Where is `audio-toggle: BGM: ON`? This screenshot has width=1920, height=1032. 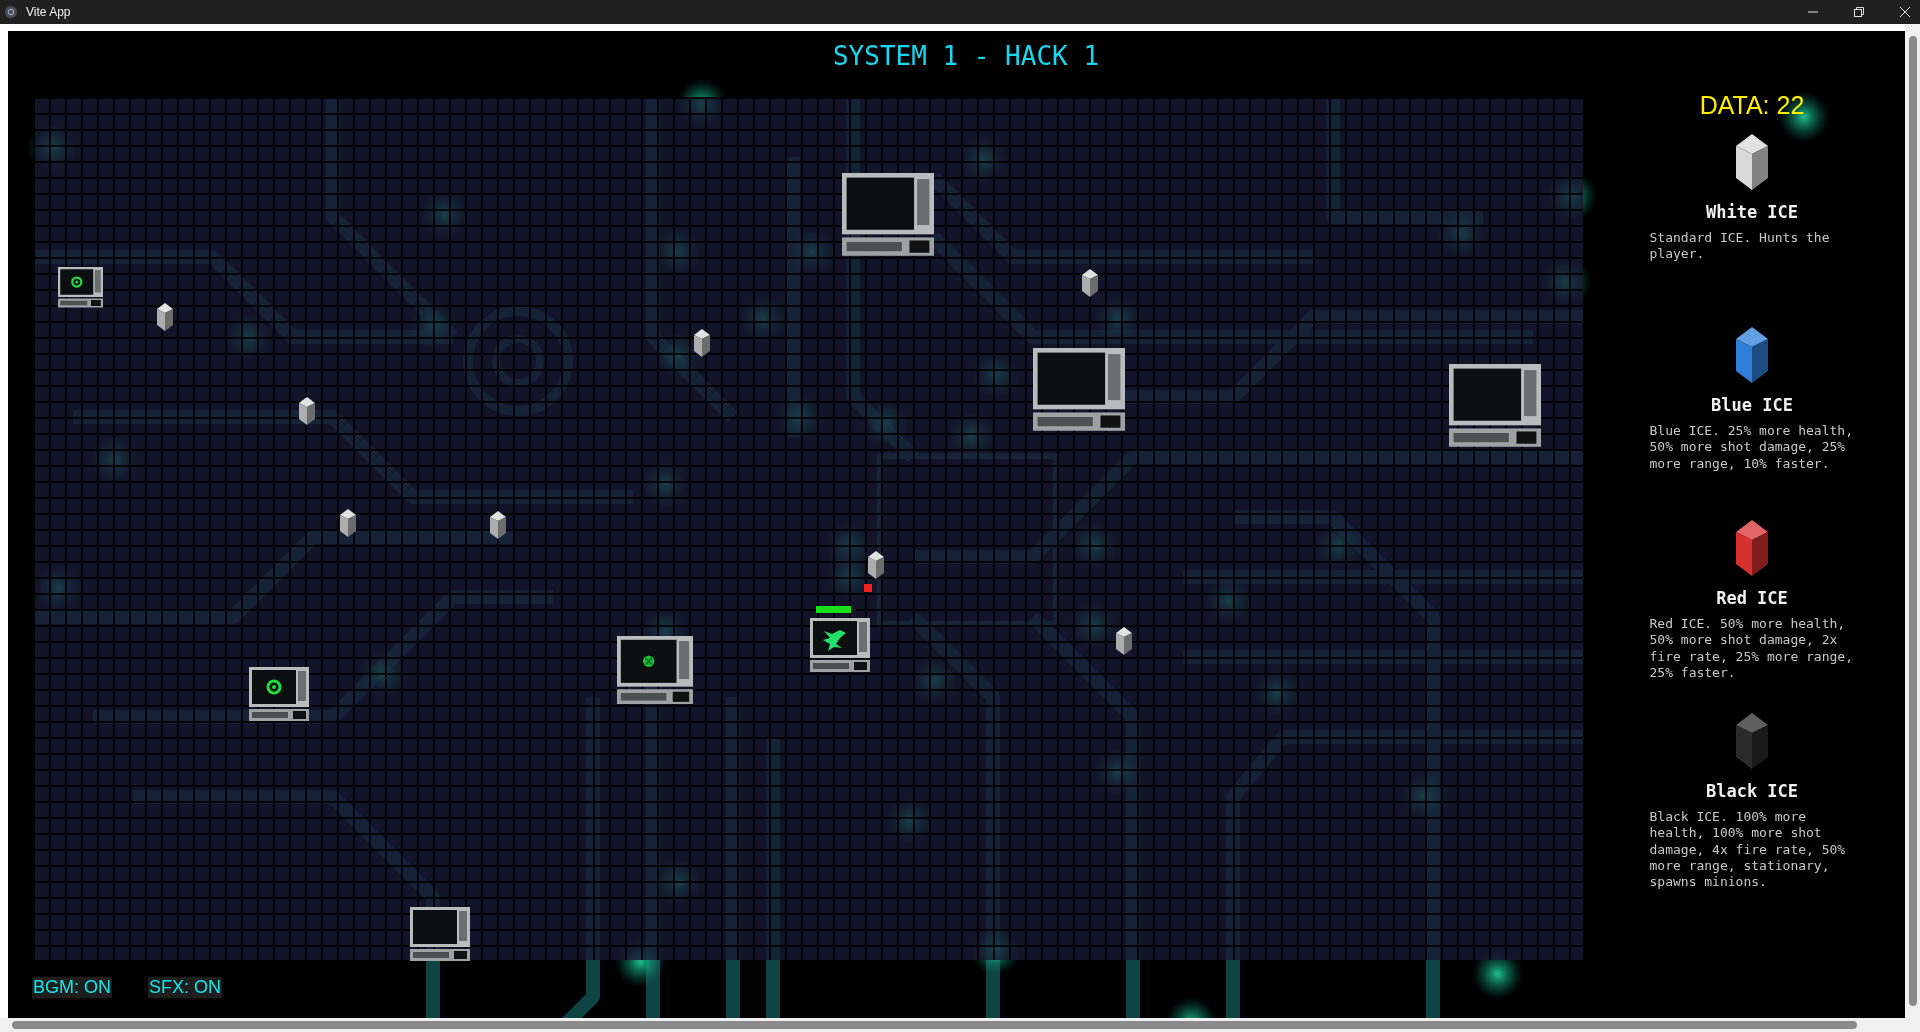
audio-toggle: BGM: ON is located at coordinates (72, 987).